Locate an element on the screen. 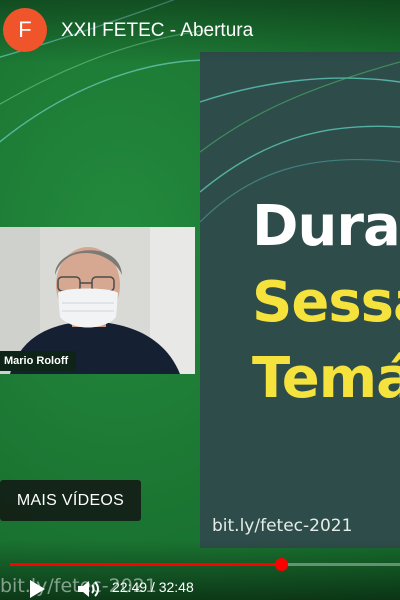 Image resolution: width=400 pixels, height=600 pixels. time-display: 22:49 / 32:48 is located at coordinates (153, 587).